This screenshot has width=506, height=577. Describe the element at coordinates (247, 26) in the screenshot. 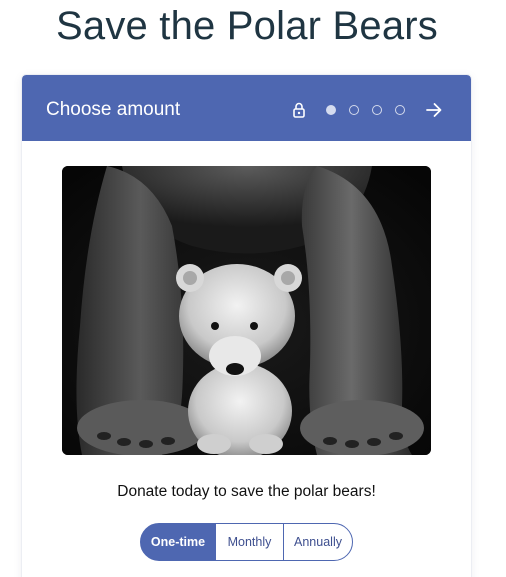

I see `page-title: Save the Polar Bears` at that location.